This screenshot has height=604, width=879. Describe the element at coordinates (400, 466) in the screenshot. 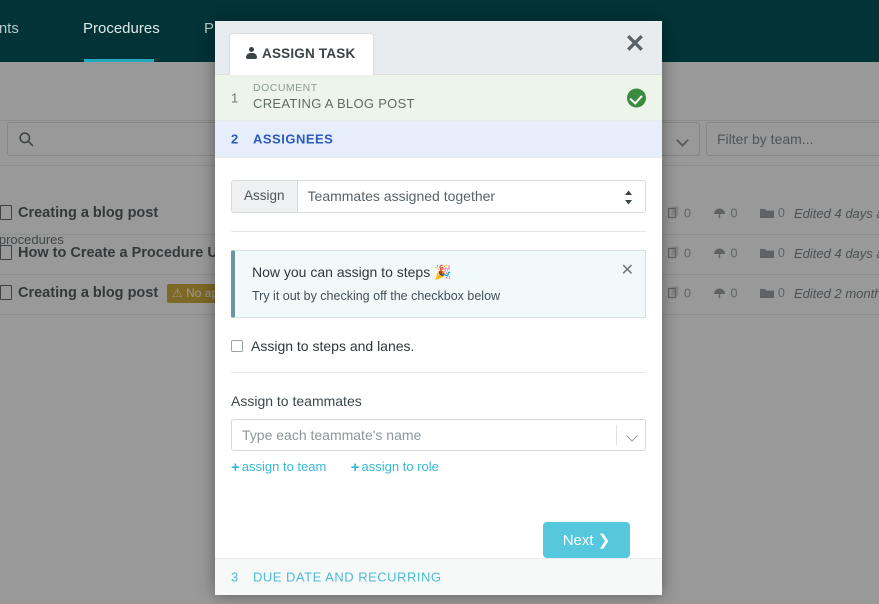

I see `assign-to-role-label: assign to role` at that location.